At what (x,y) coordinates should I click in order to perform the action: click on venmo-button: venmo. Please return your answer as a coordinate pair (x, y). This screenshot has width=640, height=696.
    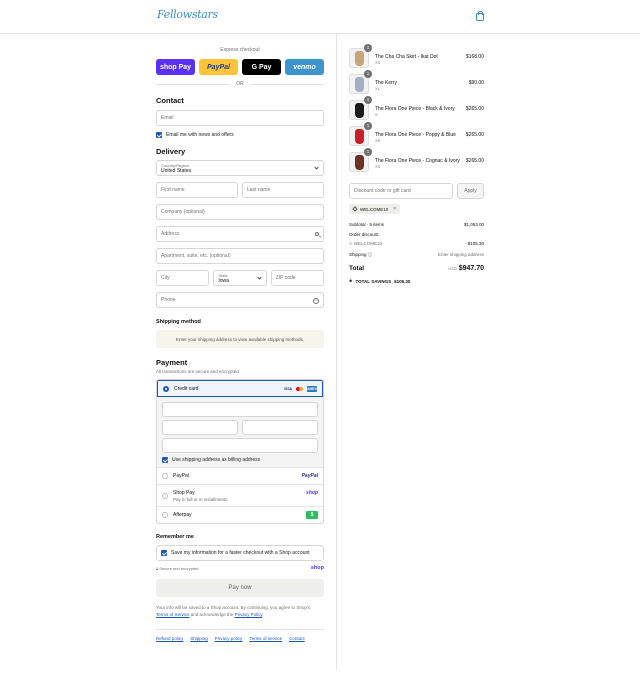
    Looking at the image, I should click on (304, 67).